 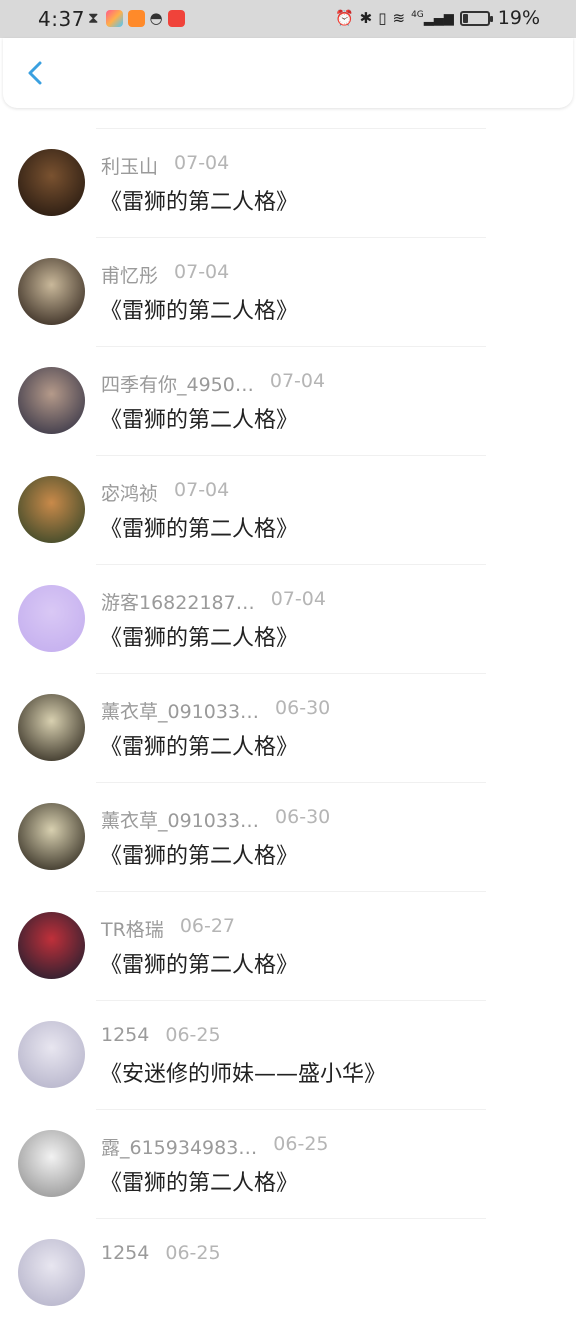 I want to click on item-date: 06-27, so click(x=207, y=926).